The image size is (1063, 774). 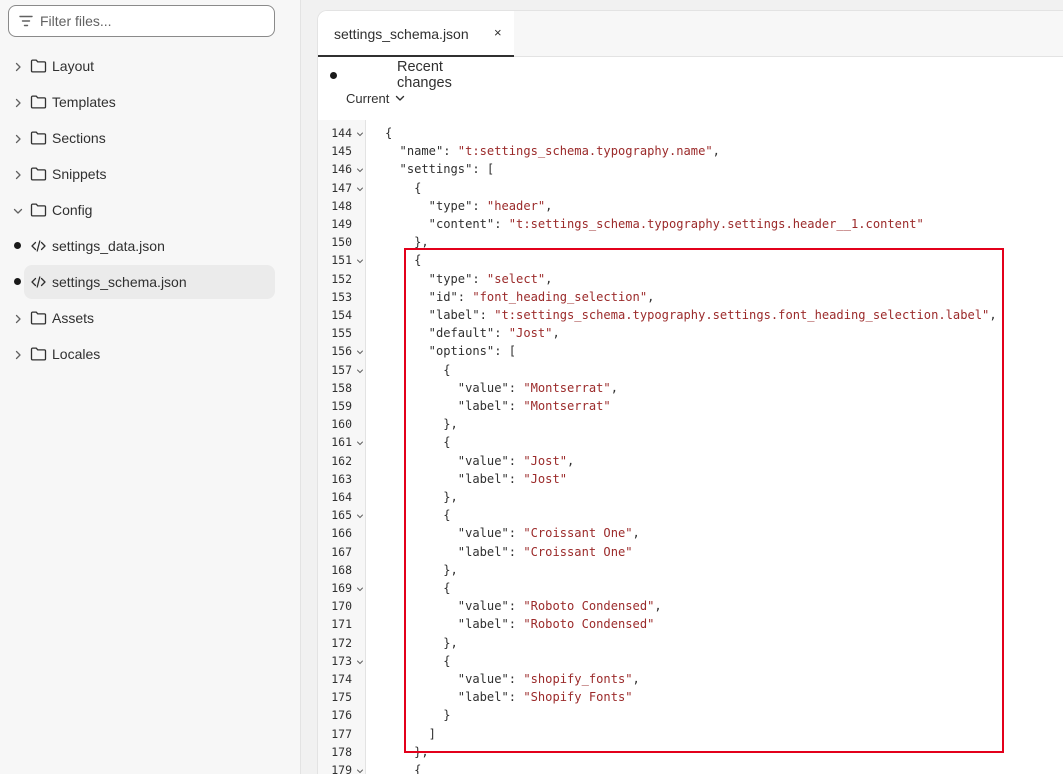 What do you see at coordinates (150, 354) in the screenshot?
I see `folder-locales: Locales` at bounding box center [150, 354].